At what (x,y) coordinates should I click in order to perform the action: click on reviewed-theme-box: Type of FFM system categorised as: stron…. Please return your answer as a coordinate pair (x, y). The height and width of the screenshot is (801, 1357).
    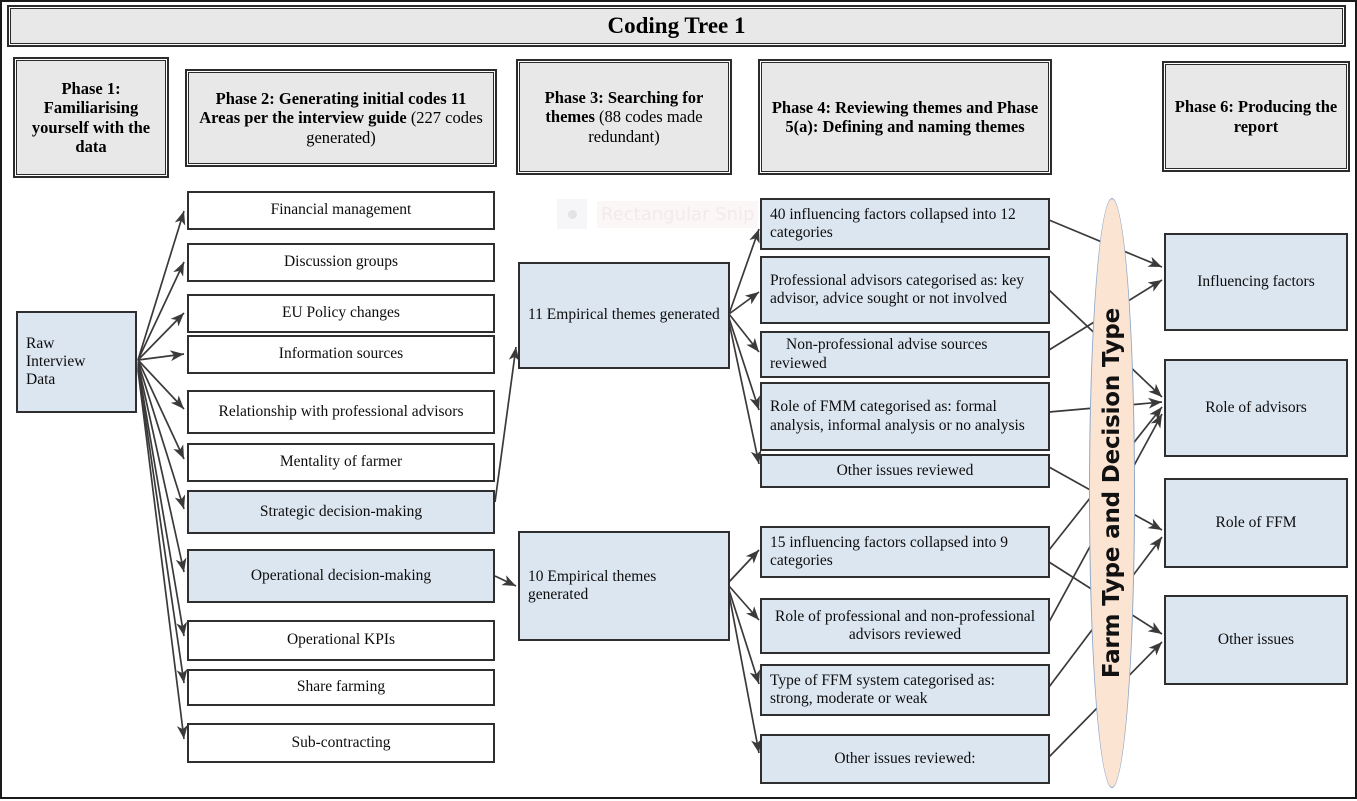
    Looking at the image, I should click on (905, 690).